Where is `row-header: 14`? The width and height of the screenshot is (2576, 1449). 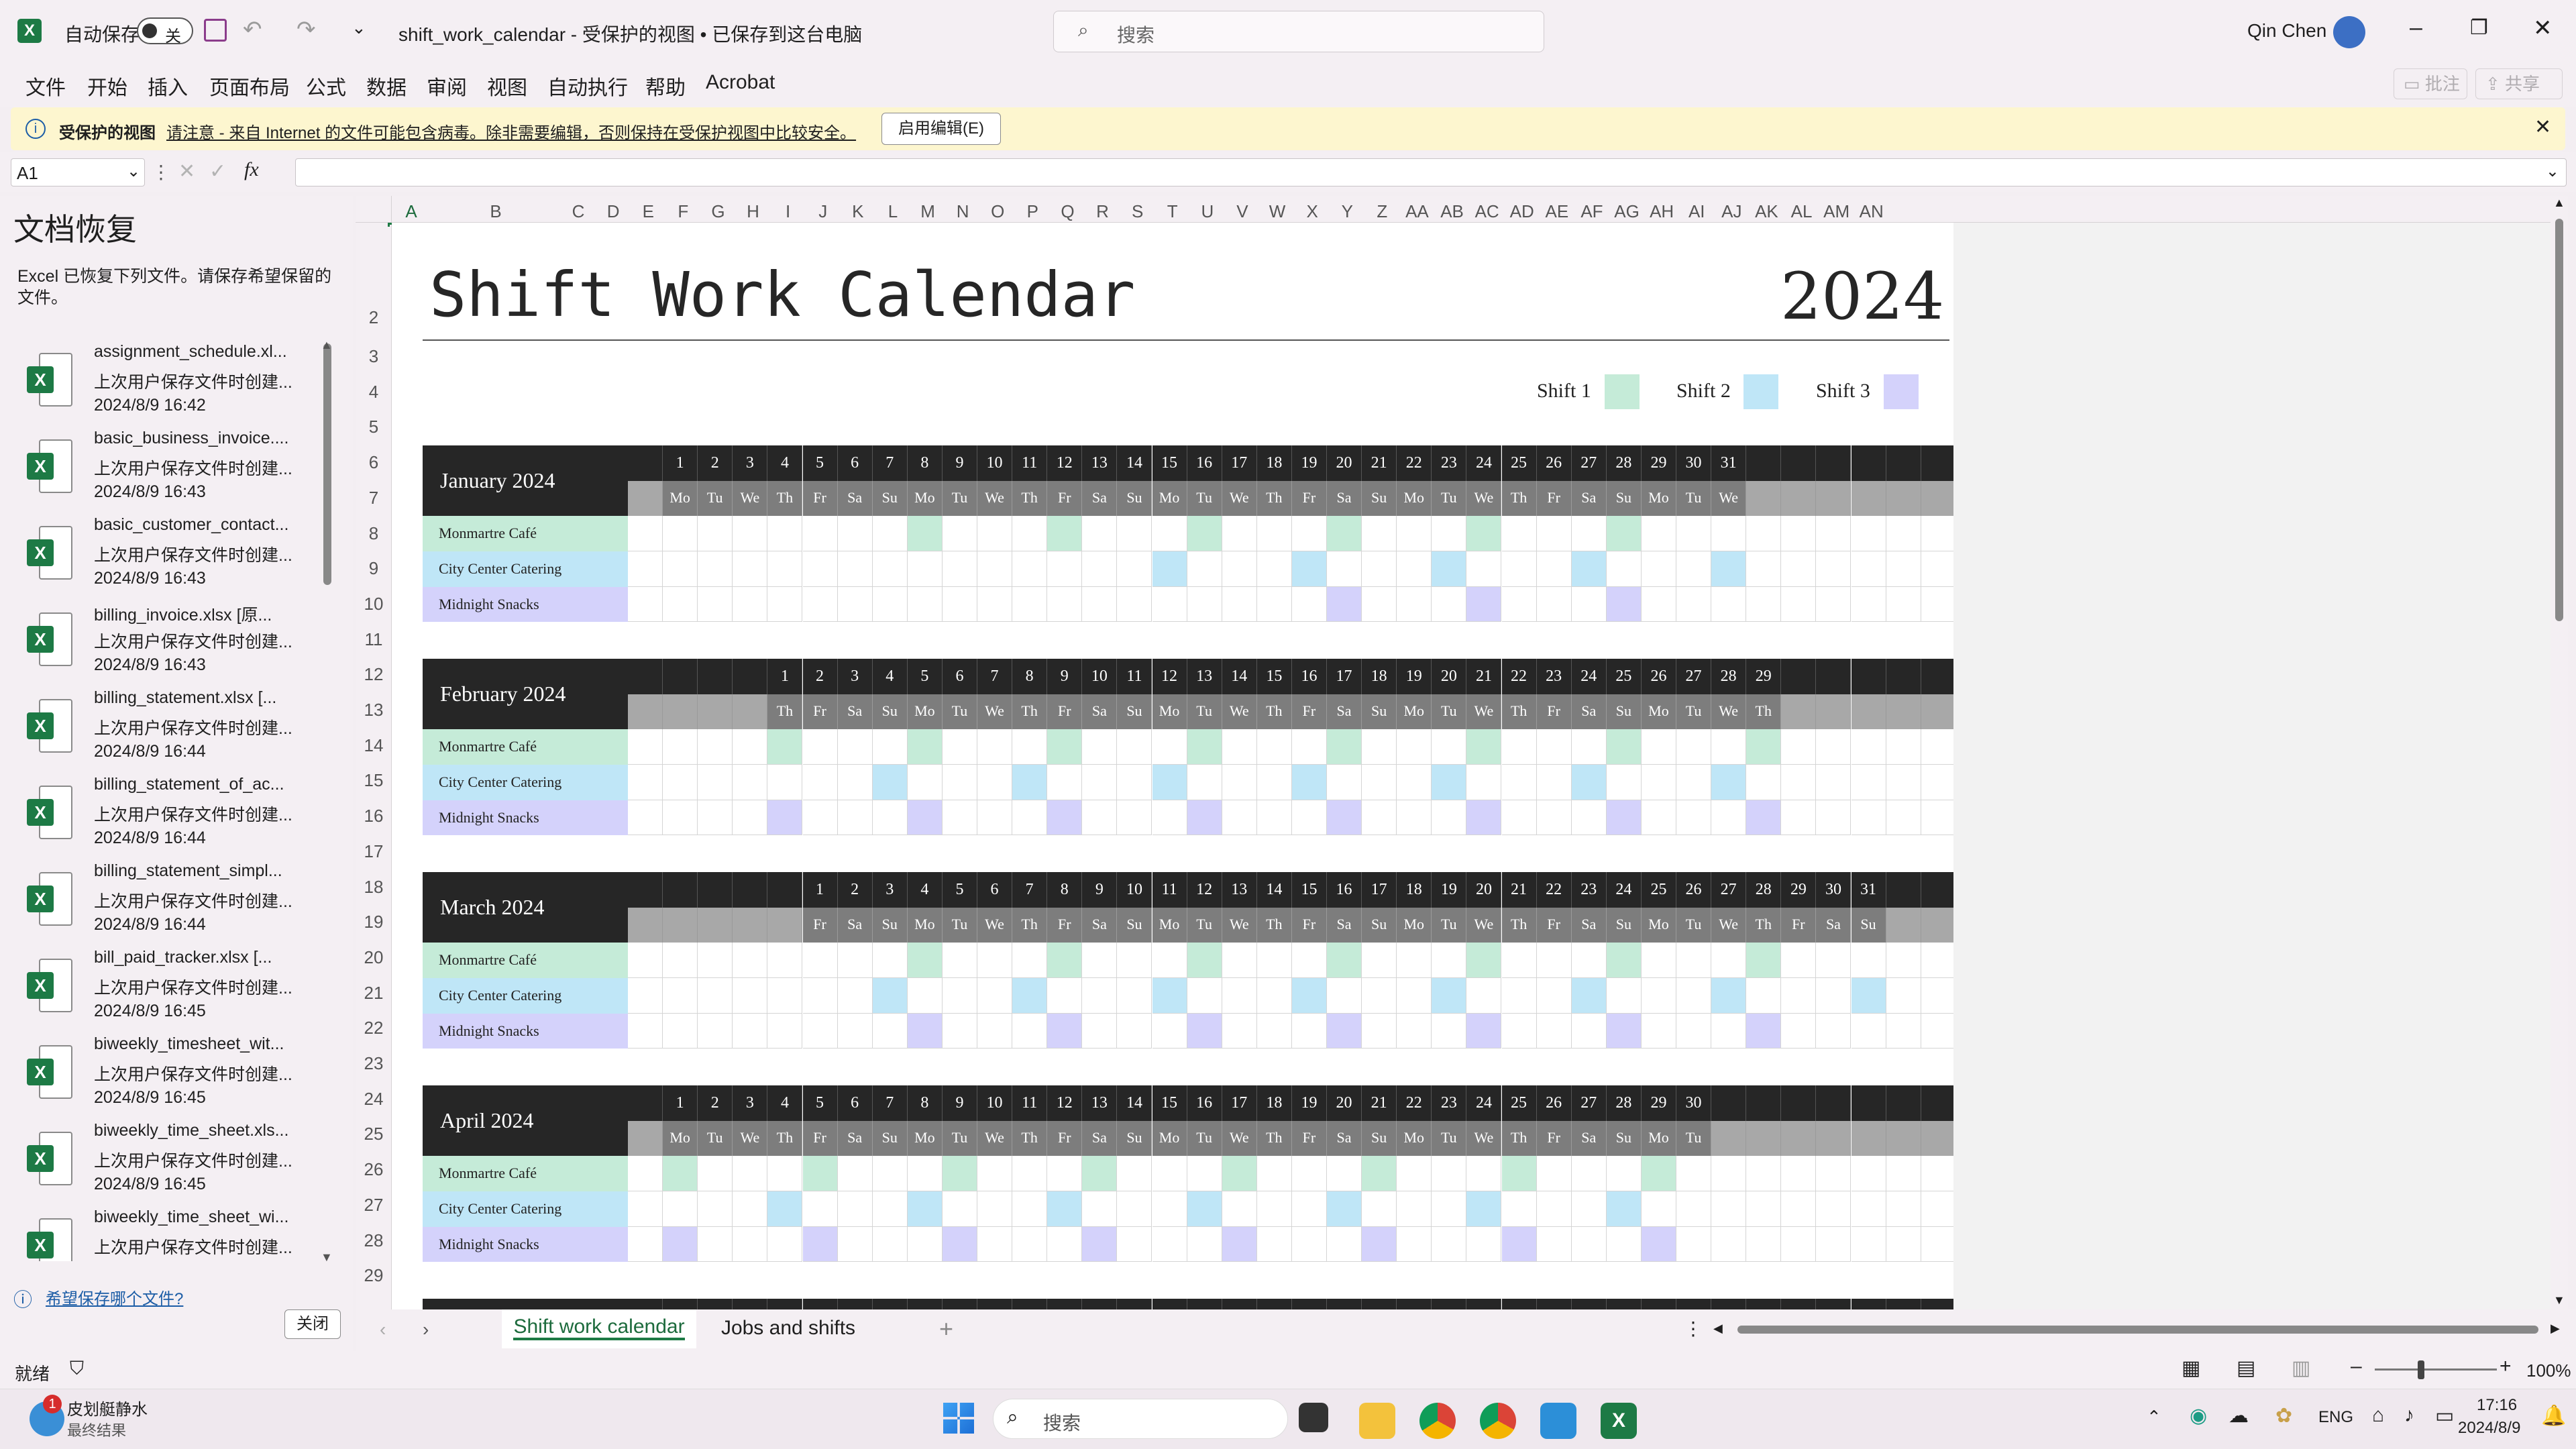
row-header: 14 is located at coordinates (374, 745).